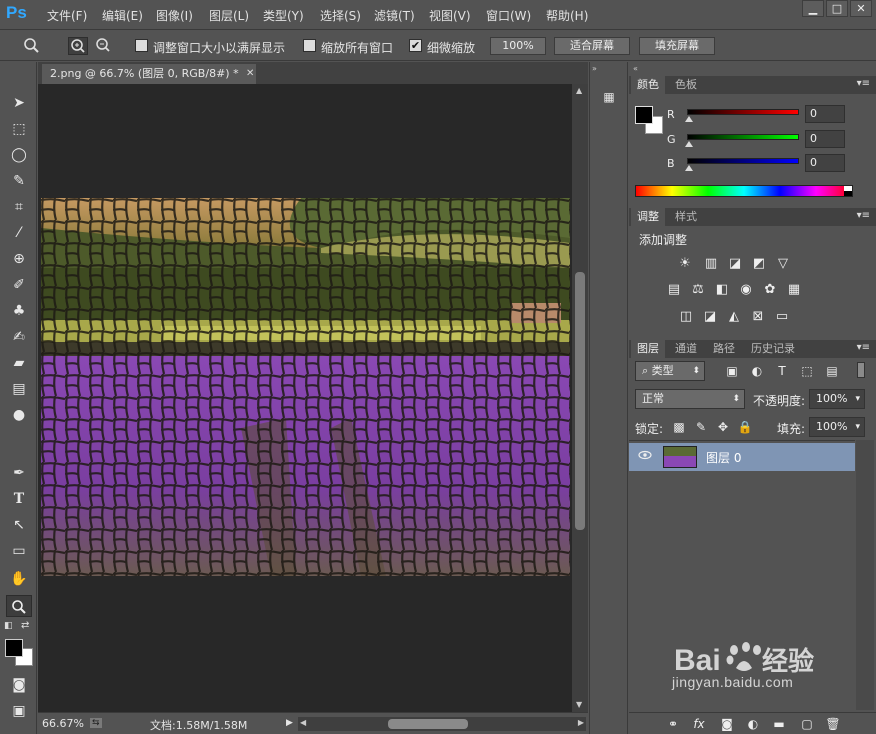 Image resolution: width=876 pixels, height=734 pixels. I want to click on filter-shape-icon: ⬚, so click(807, 371).